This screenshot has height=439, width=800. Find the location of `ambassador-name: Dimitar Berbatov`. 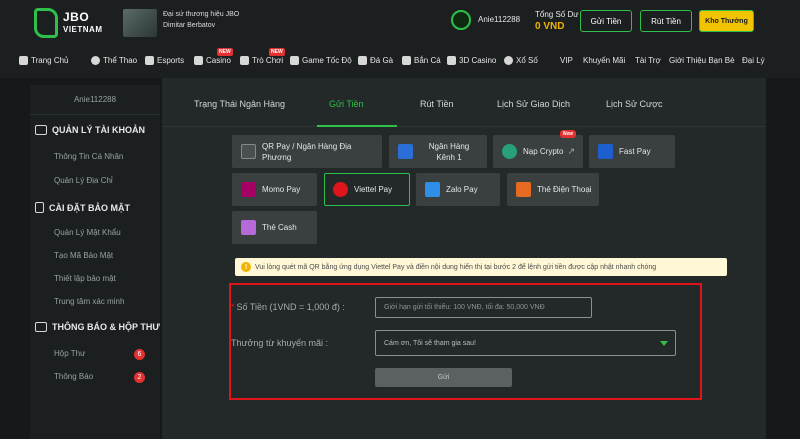

ambassador-name: Dimitar Berbatov is located at coordinates (189, 25).